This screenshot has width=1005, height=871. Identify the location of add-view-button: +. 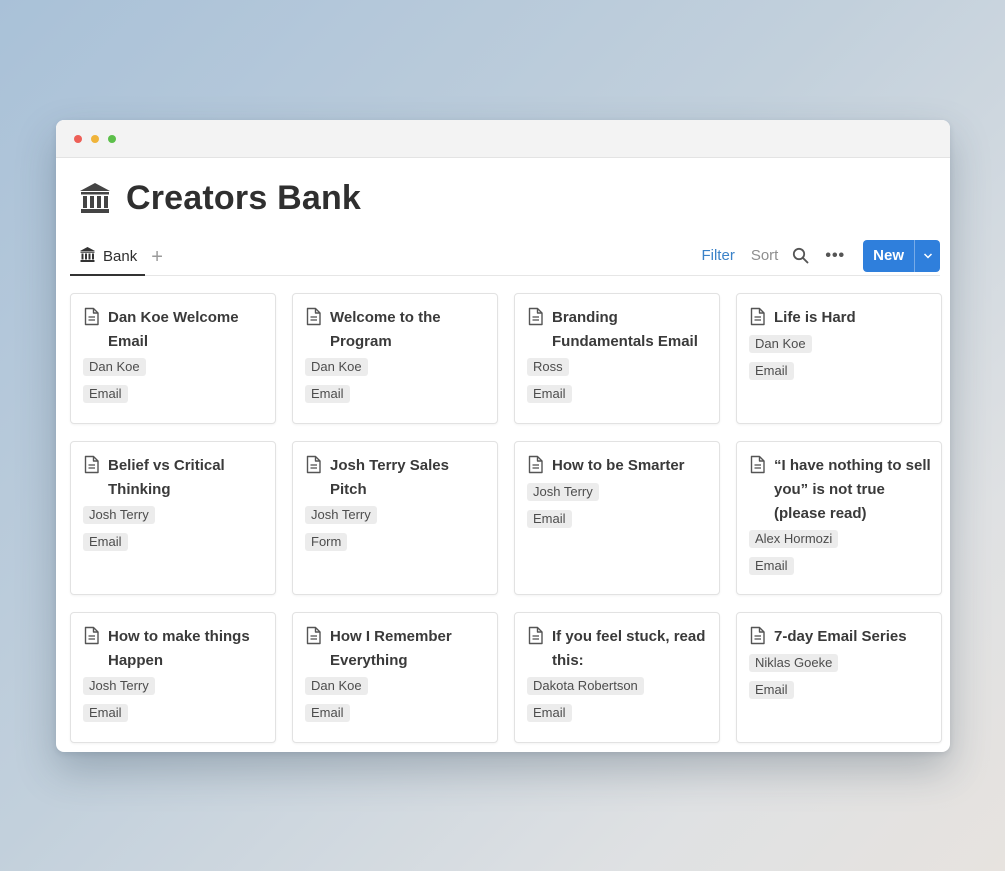
(157, 257).